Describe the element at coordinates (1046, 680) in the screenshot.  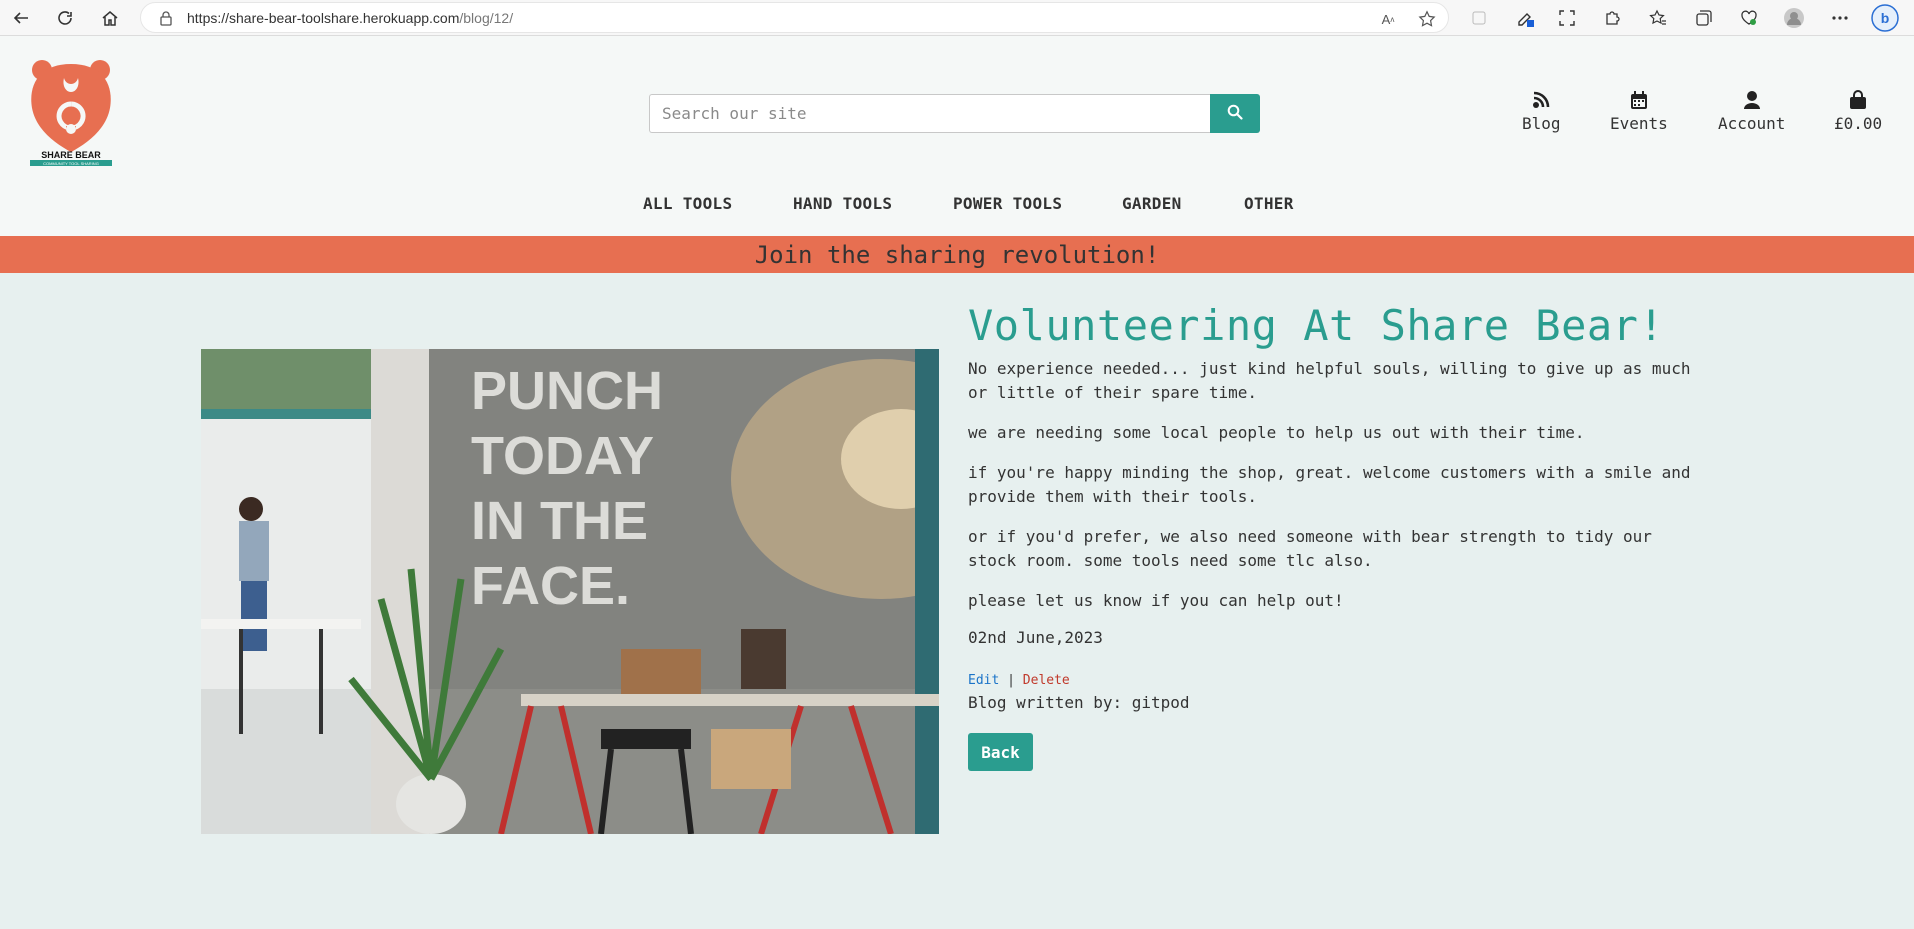
I see `delete-link: Delete` at that location.